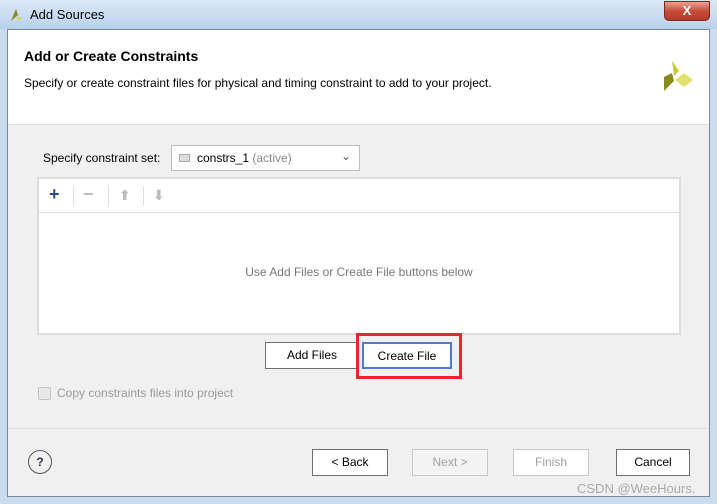 This screenshot has height=504, width=717. What do you see at coordinates (450, 462) in the screenshot?
I see `next-button: Next >` at bounding box center [450, 462].